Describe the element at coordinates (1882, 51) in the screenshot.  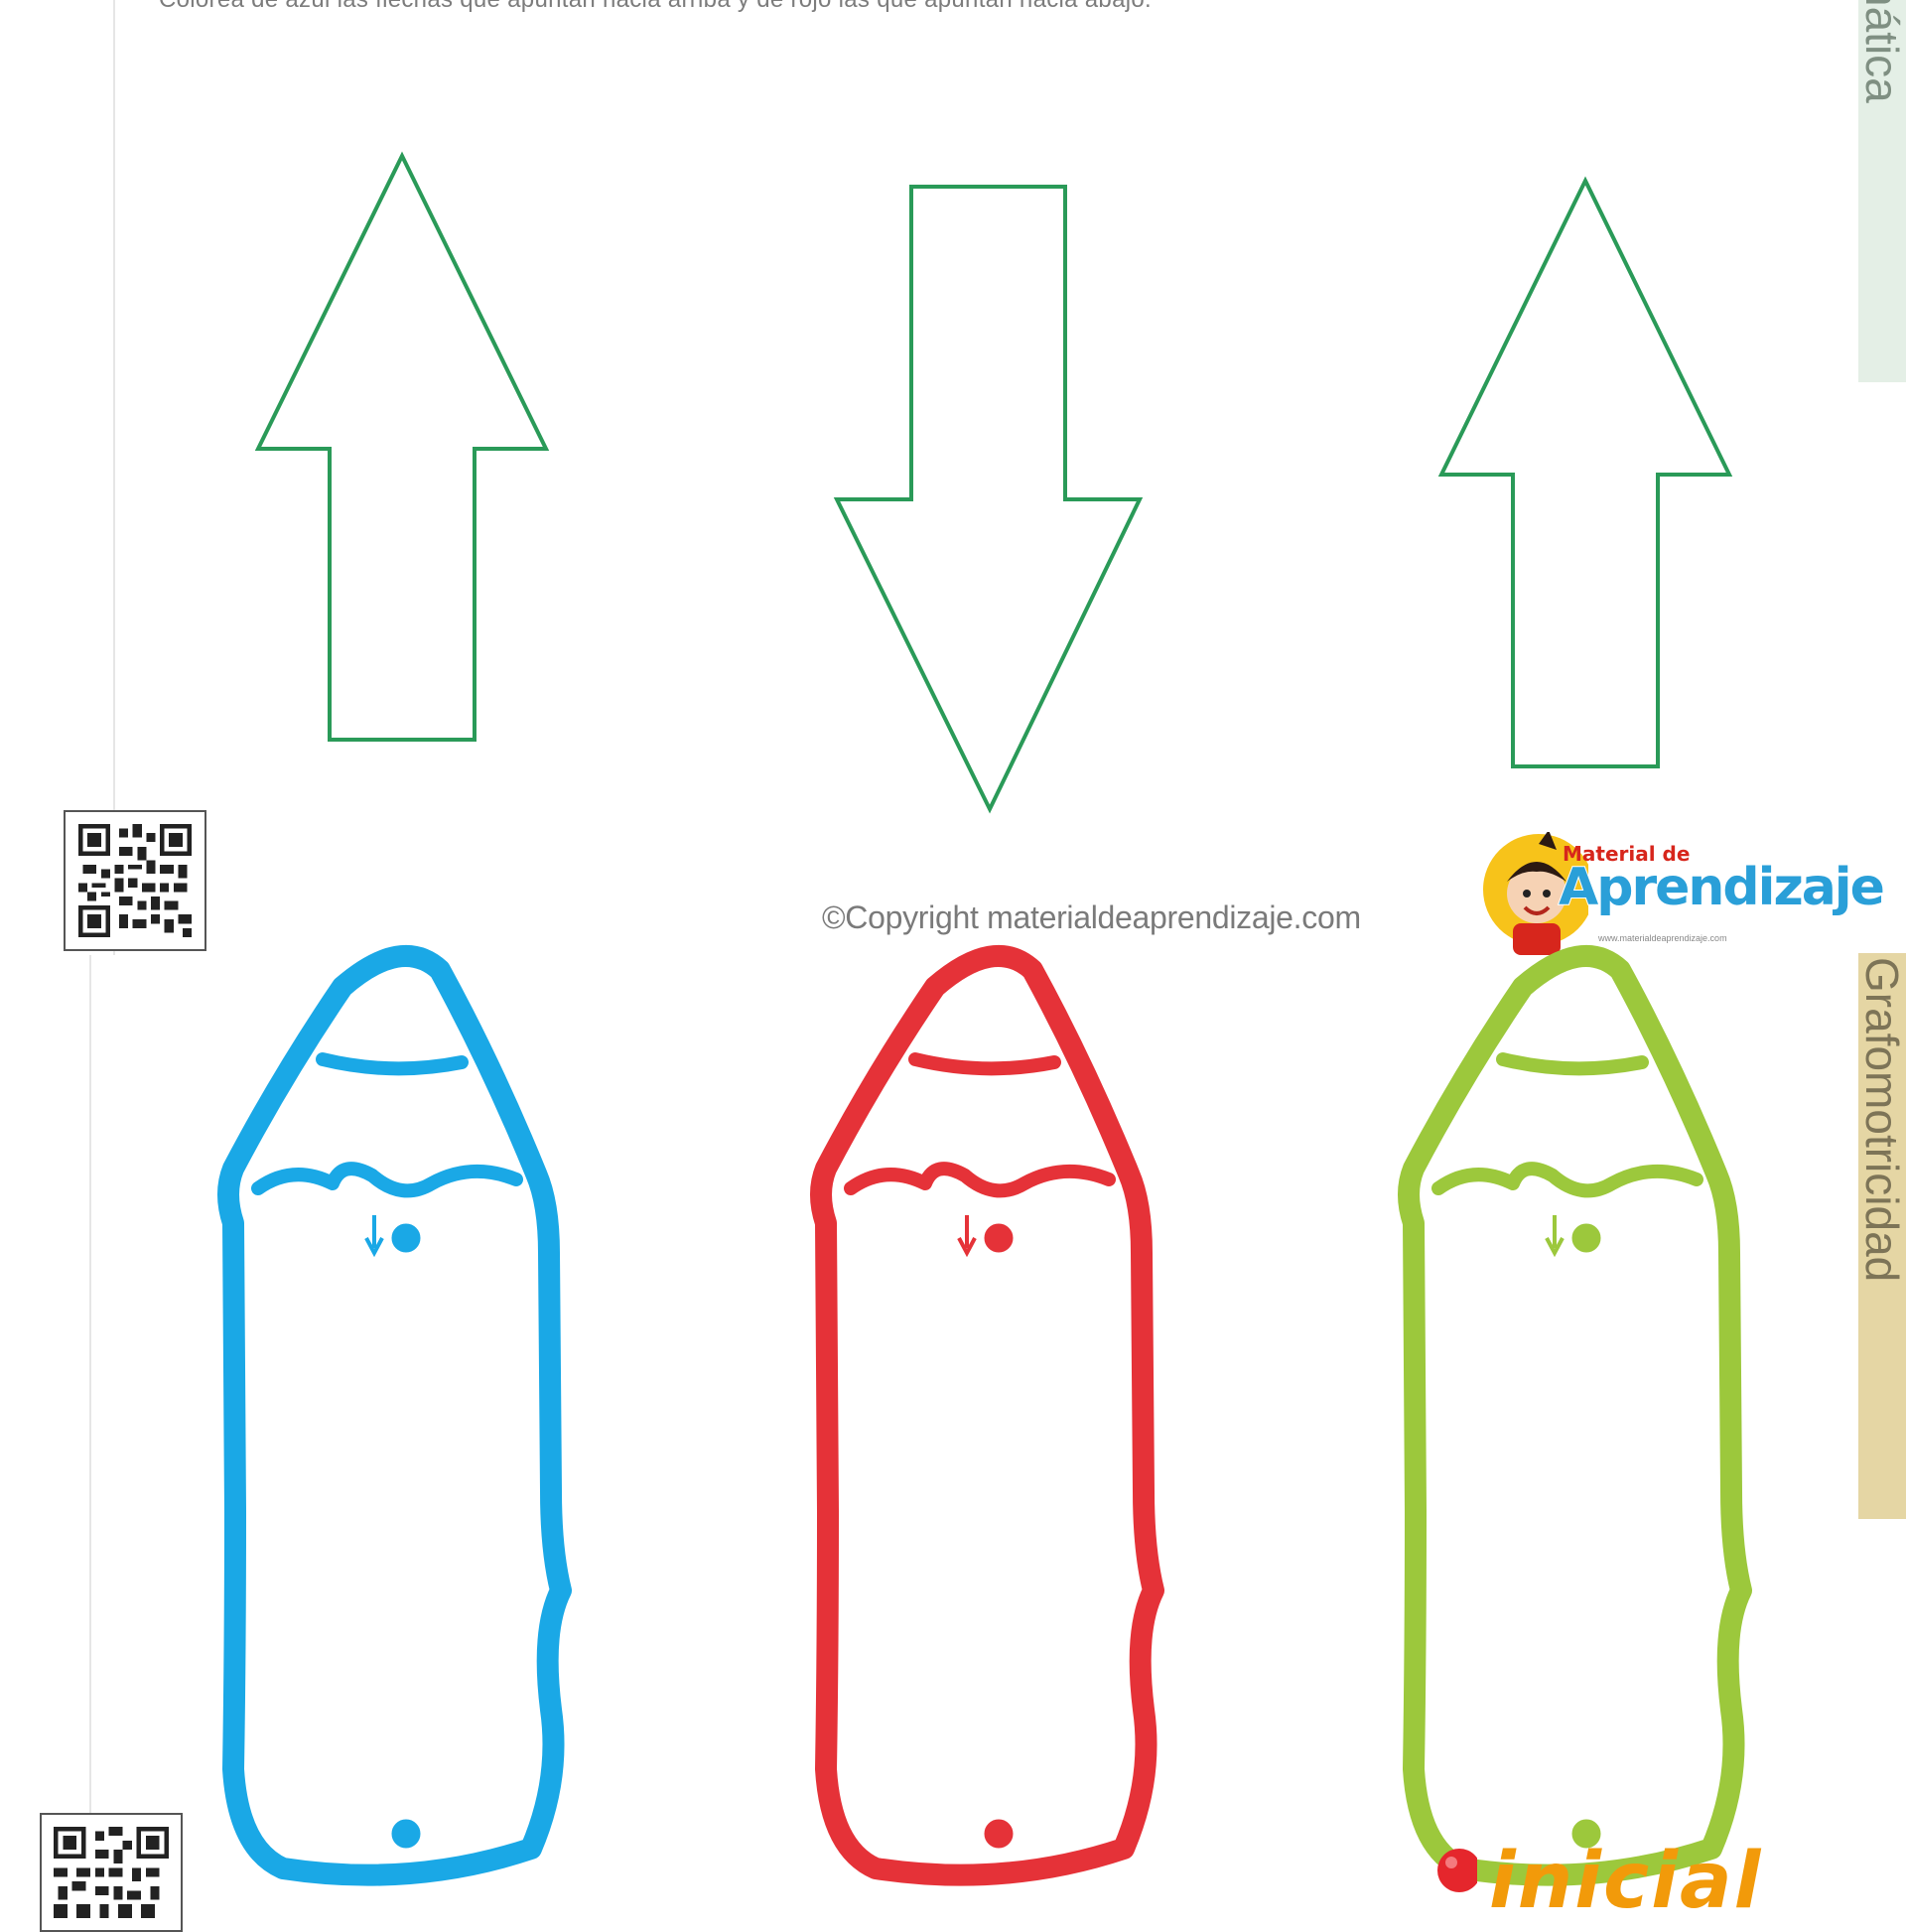
I see `side-tab-label: Matemática` at that location.